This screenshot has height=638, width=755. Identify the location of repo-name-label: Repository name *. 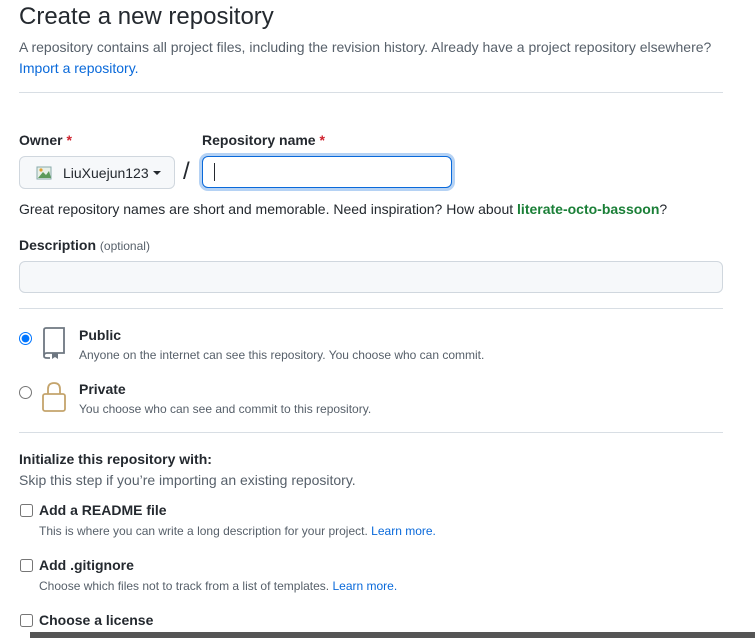
(263, 140).